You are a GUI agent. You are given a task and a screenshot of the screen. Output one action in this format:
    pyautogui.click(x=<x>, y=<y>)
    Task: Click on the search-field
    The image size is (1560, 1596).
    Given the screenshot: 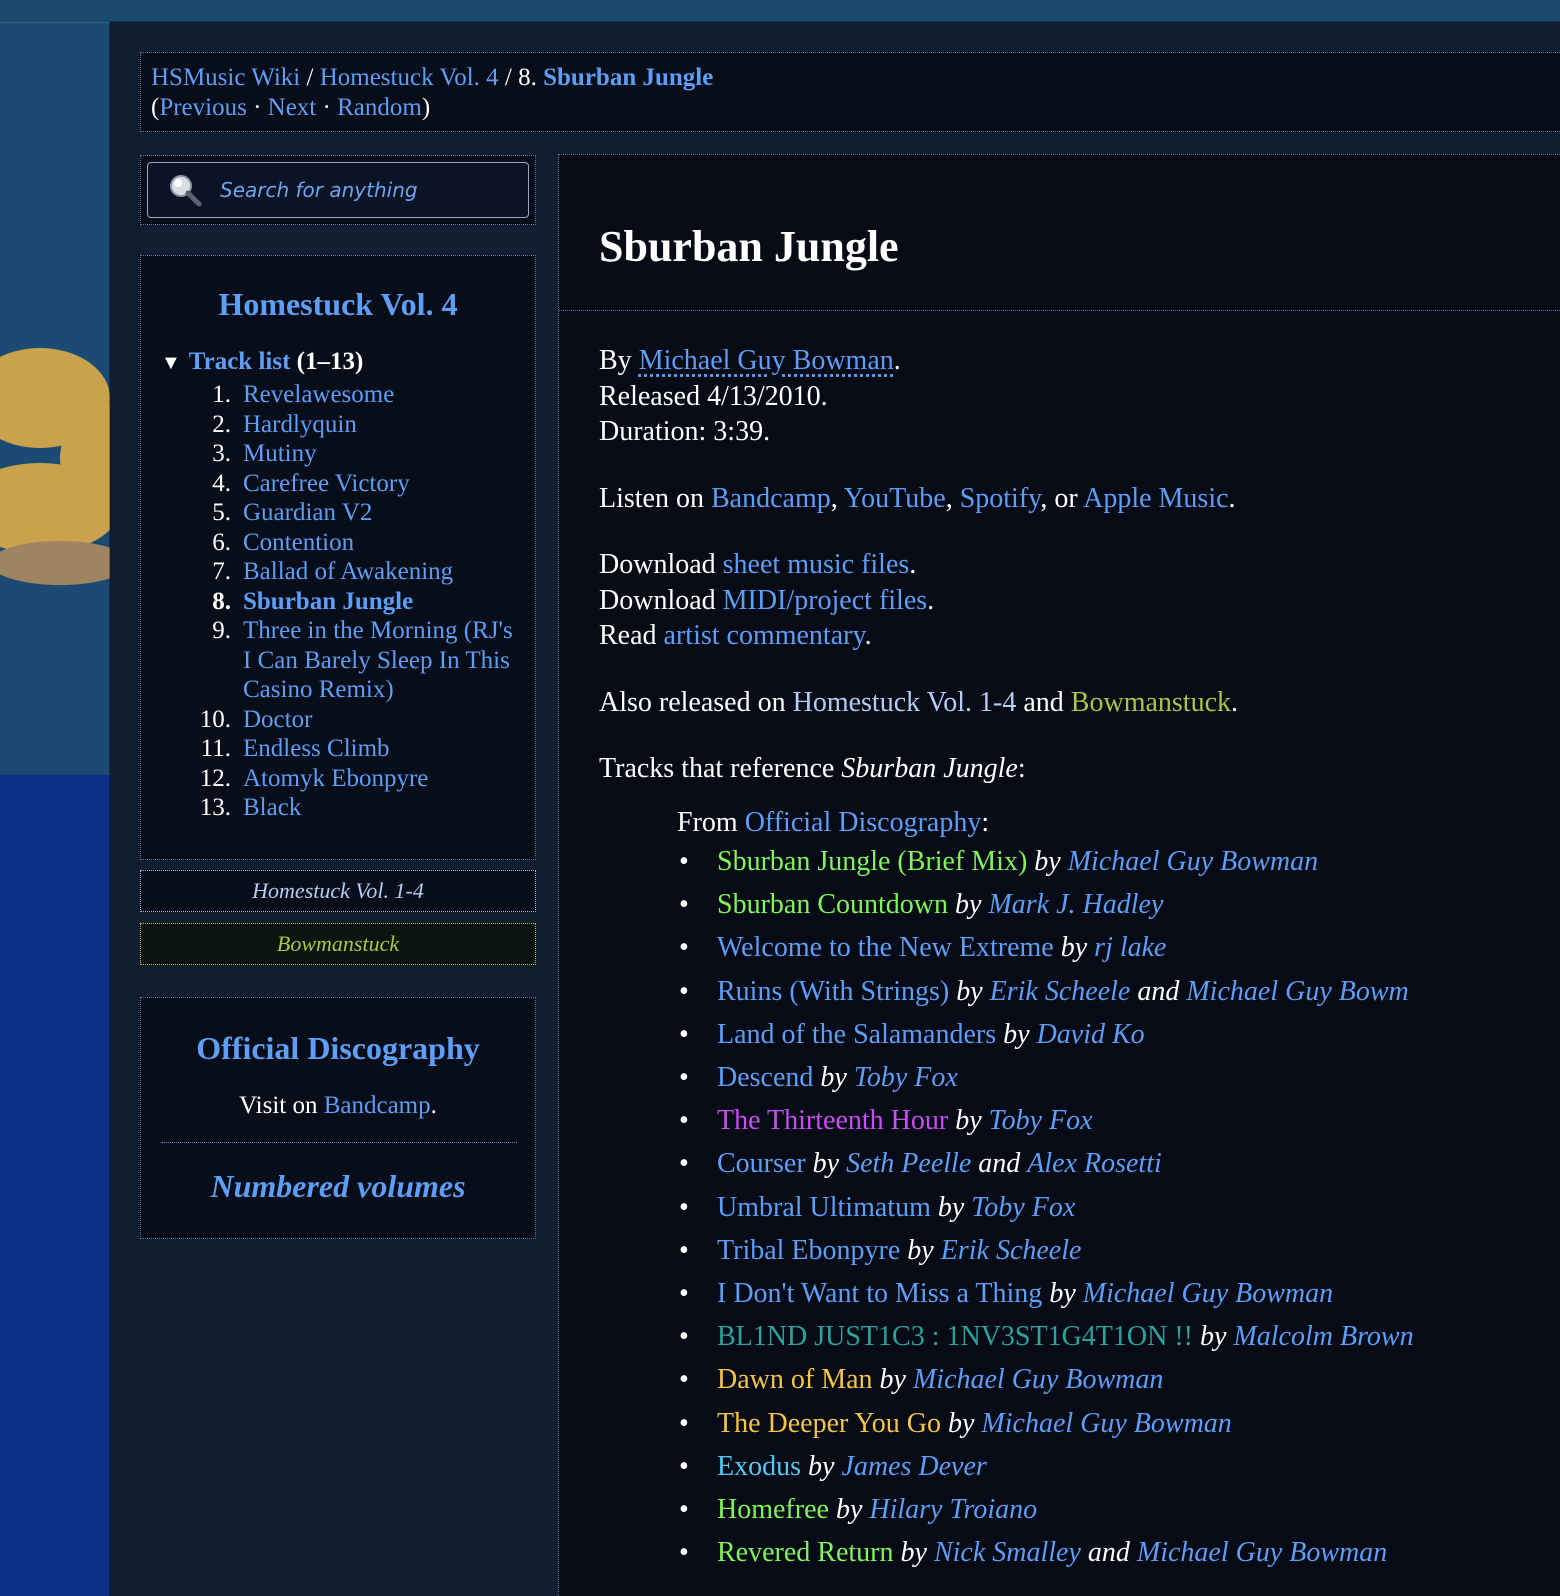 What is the action you would take?
    pyautogui.click(x=338, y=190)
    